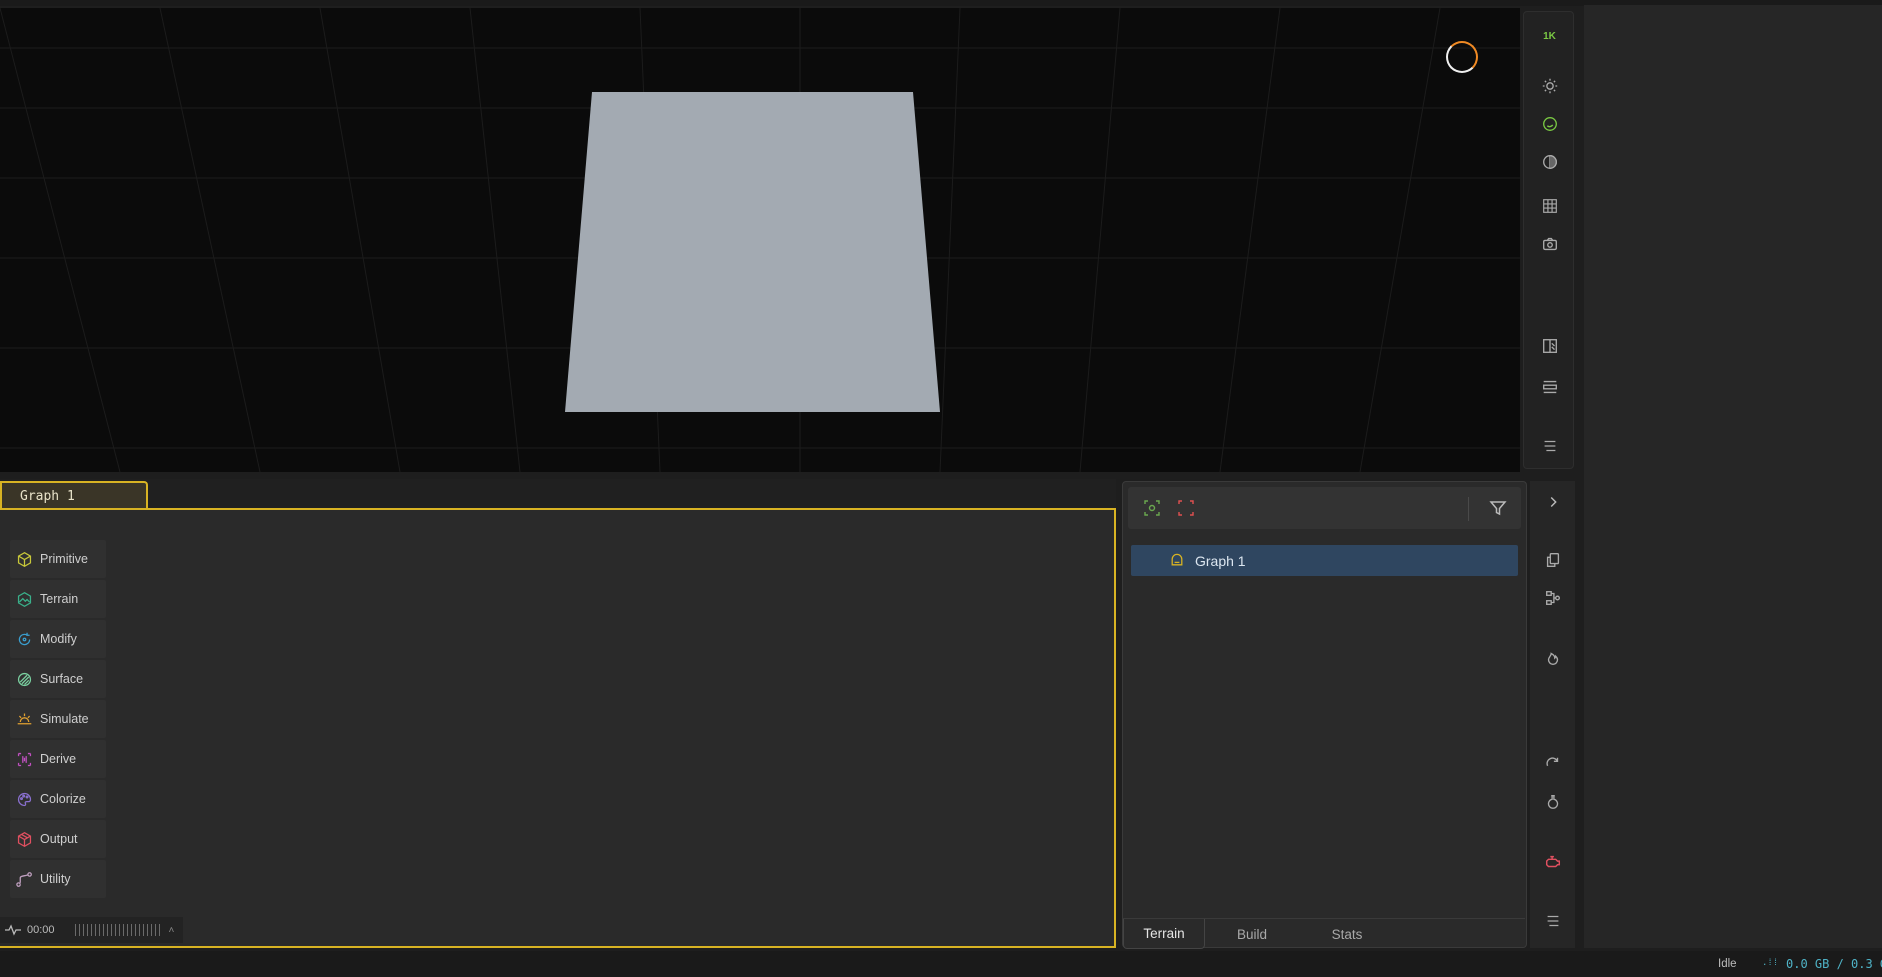 The width and height of the screenshot is (1882, 977). Describe the element at coordinates (1324, 508) in the screenshot. I see `explorer-toolbar` at that location.